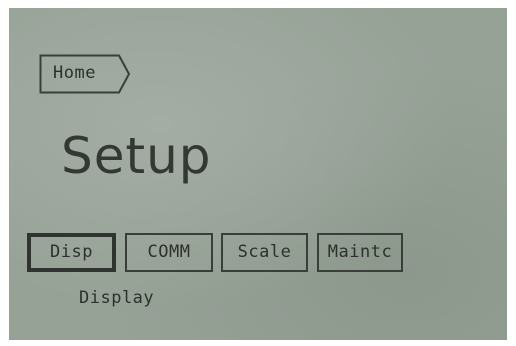  Describe the element at coordinates (74, 73) in the screenshot. I see `breadcrumb-label: Home` at that location.